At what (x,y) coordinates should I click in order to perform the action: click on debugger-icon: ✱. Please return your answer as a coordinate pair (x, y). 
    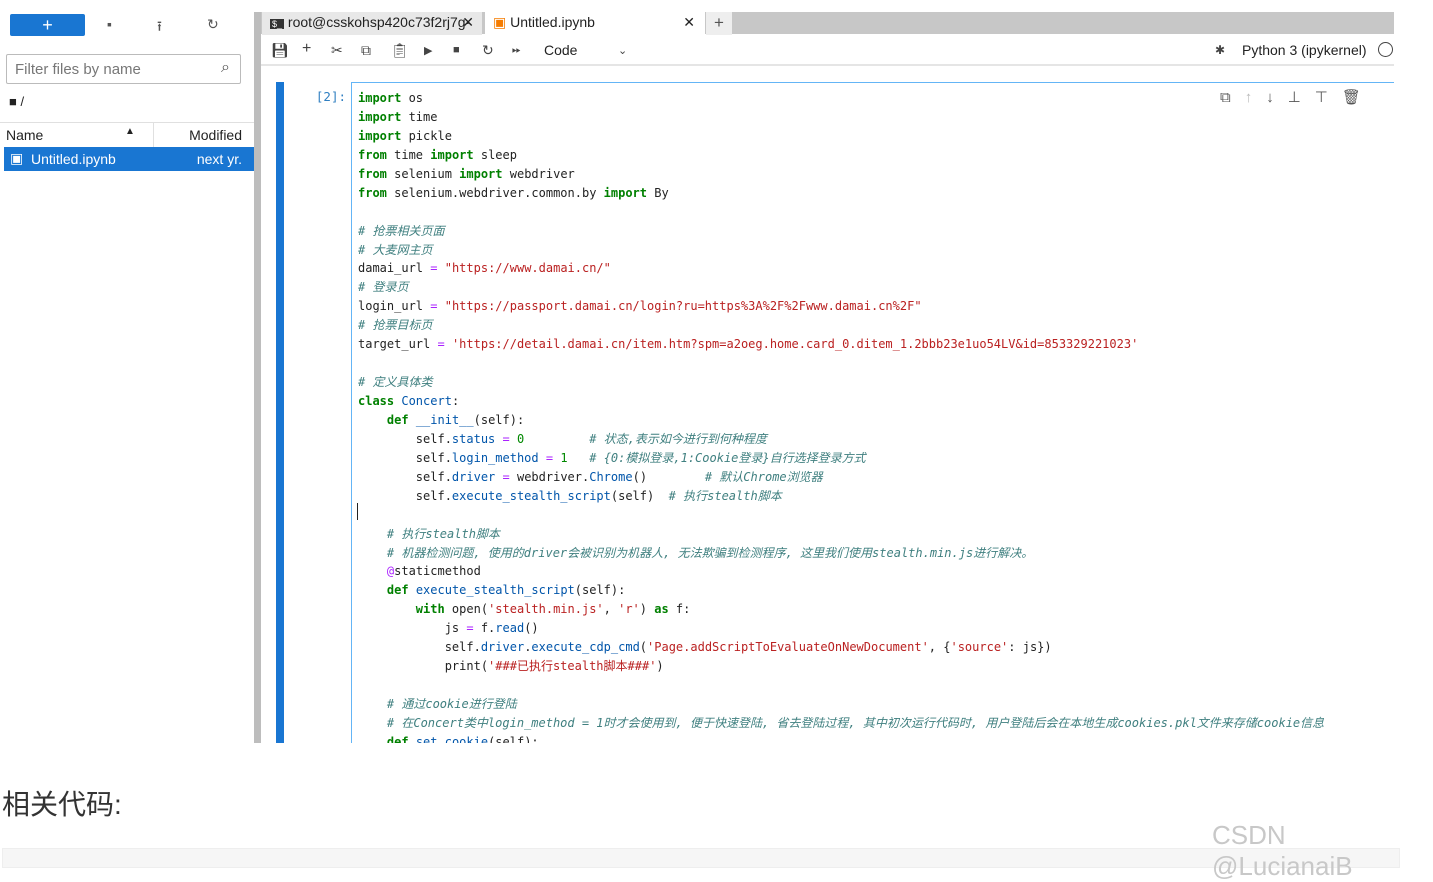
    Looking at the image, I should click on (1220, 50).